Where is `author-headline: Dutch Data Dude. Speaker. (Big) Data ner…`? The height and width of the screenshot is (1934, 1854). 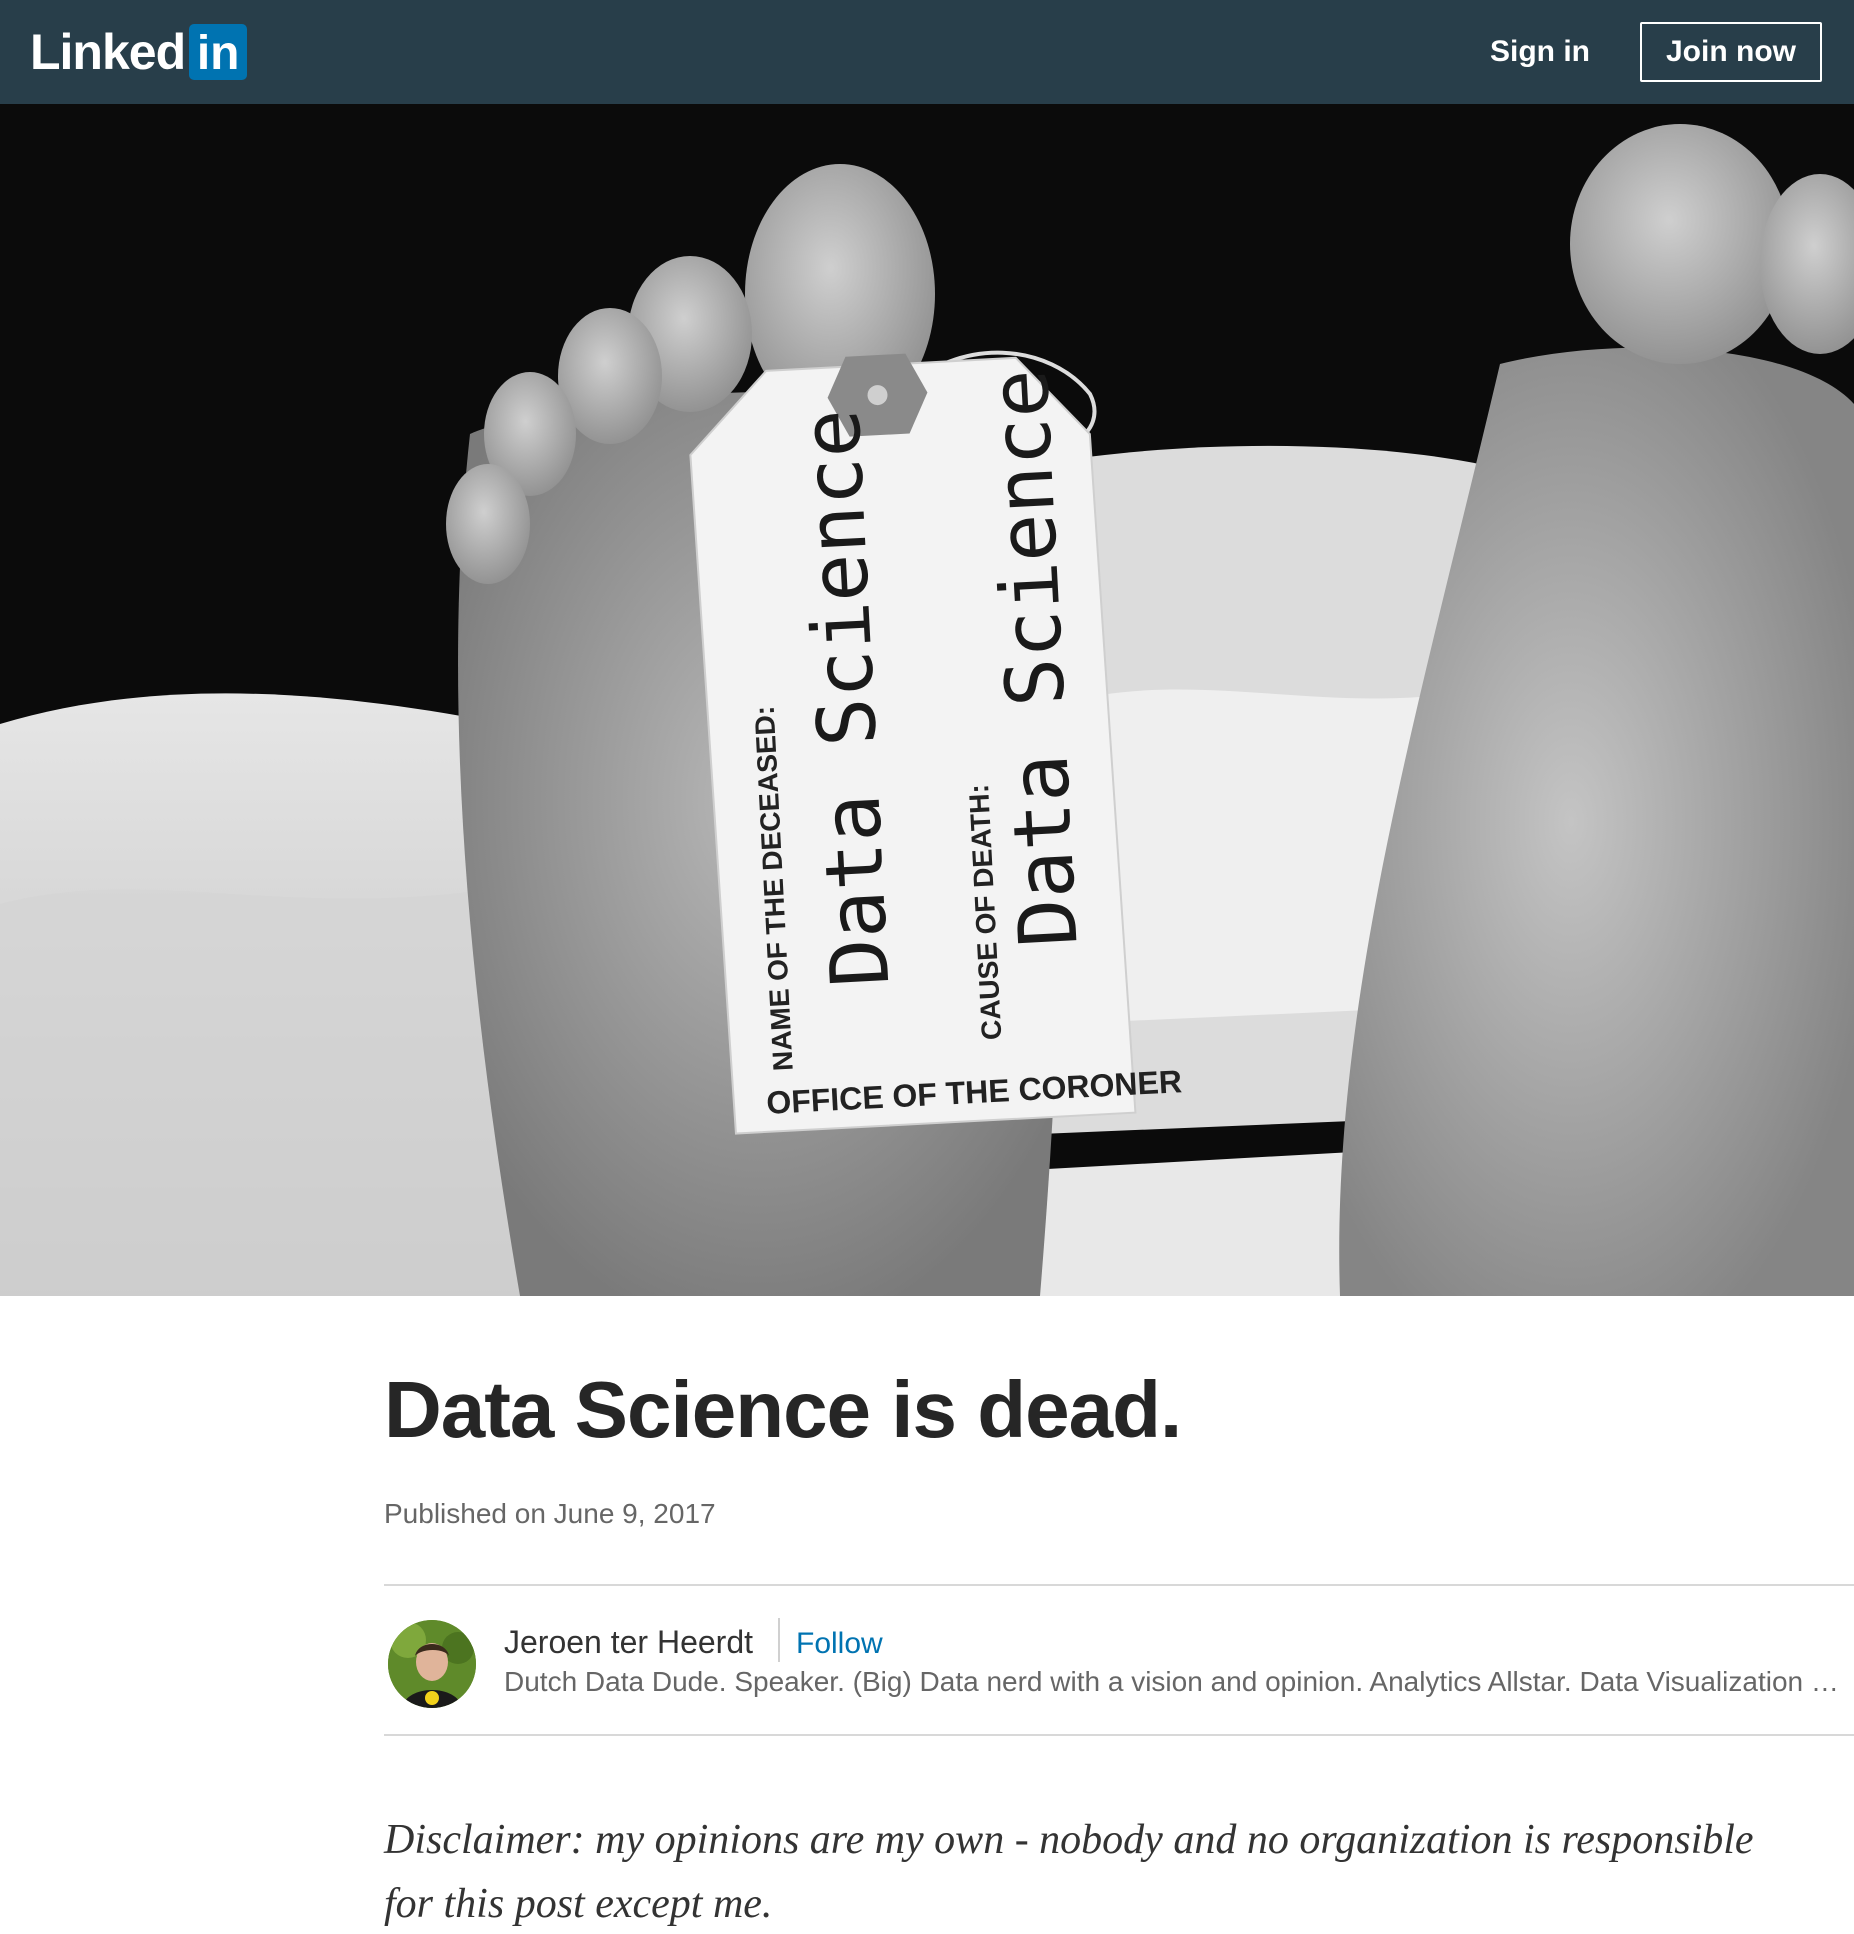 author-headline: Dutch Data Dude. Speaker. (Big) Data ner… is located at coordinates (1176, 1681).